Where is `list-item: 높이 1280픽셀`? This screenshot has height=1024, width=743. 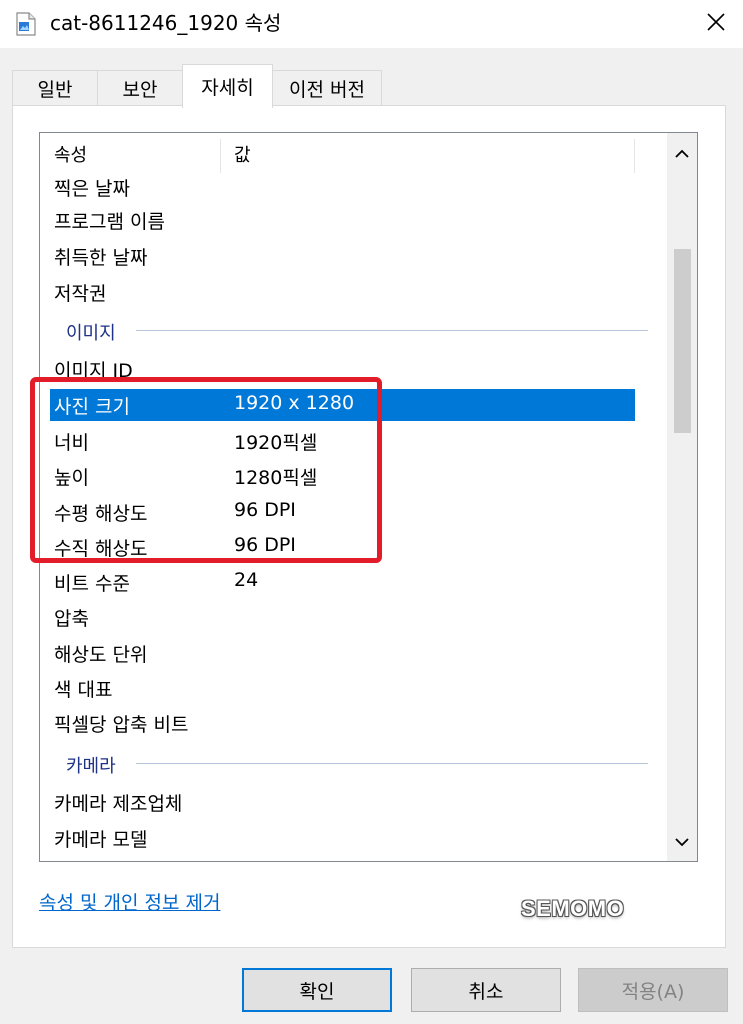
list-item: 높이 1280픽셀 is located at coordinates (353, 475).